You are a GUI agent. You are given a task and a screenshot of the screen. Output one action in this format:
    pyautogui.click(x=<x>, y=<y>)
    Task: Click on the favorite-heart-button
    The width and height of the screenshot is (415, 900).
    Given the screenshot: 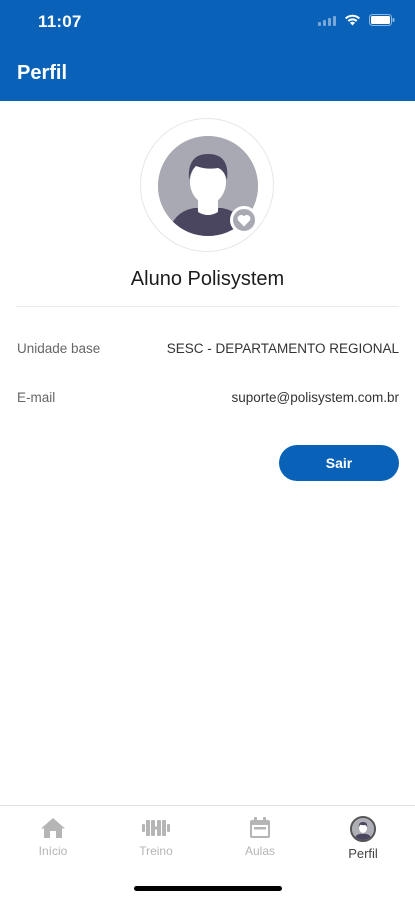 What is the action you would take?
    pyautogui.click(x=244, y=220)
    